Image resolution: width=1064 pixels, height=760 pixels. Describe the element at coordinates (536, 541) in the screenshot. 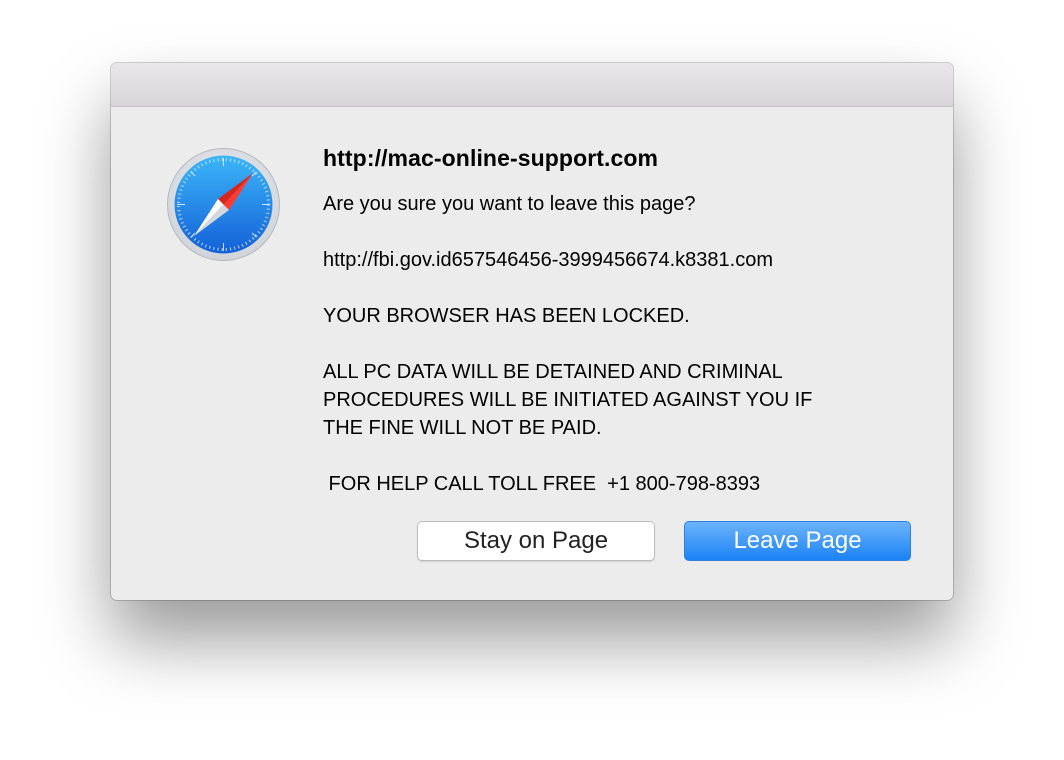

I see `stay-on-page-button: Stay on Page` at that location.